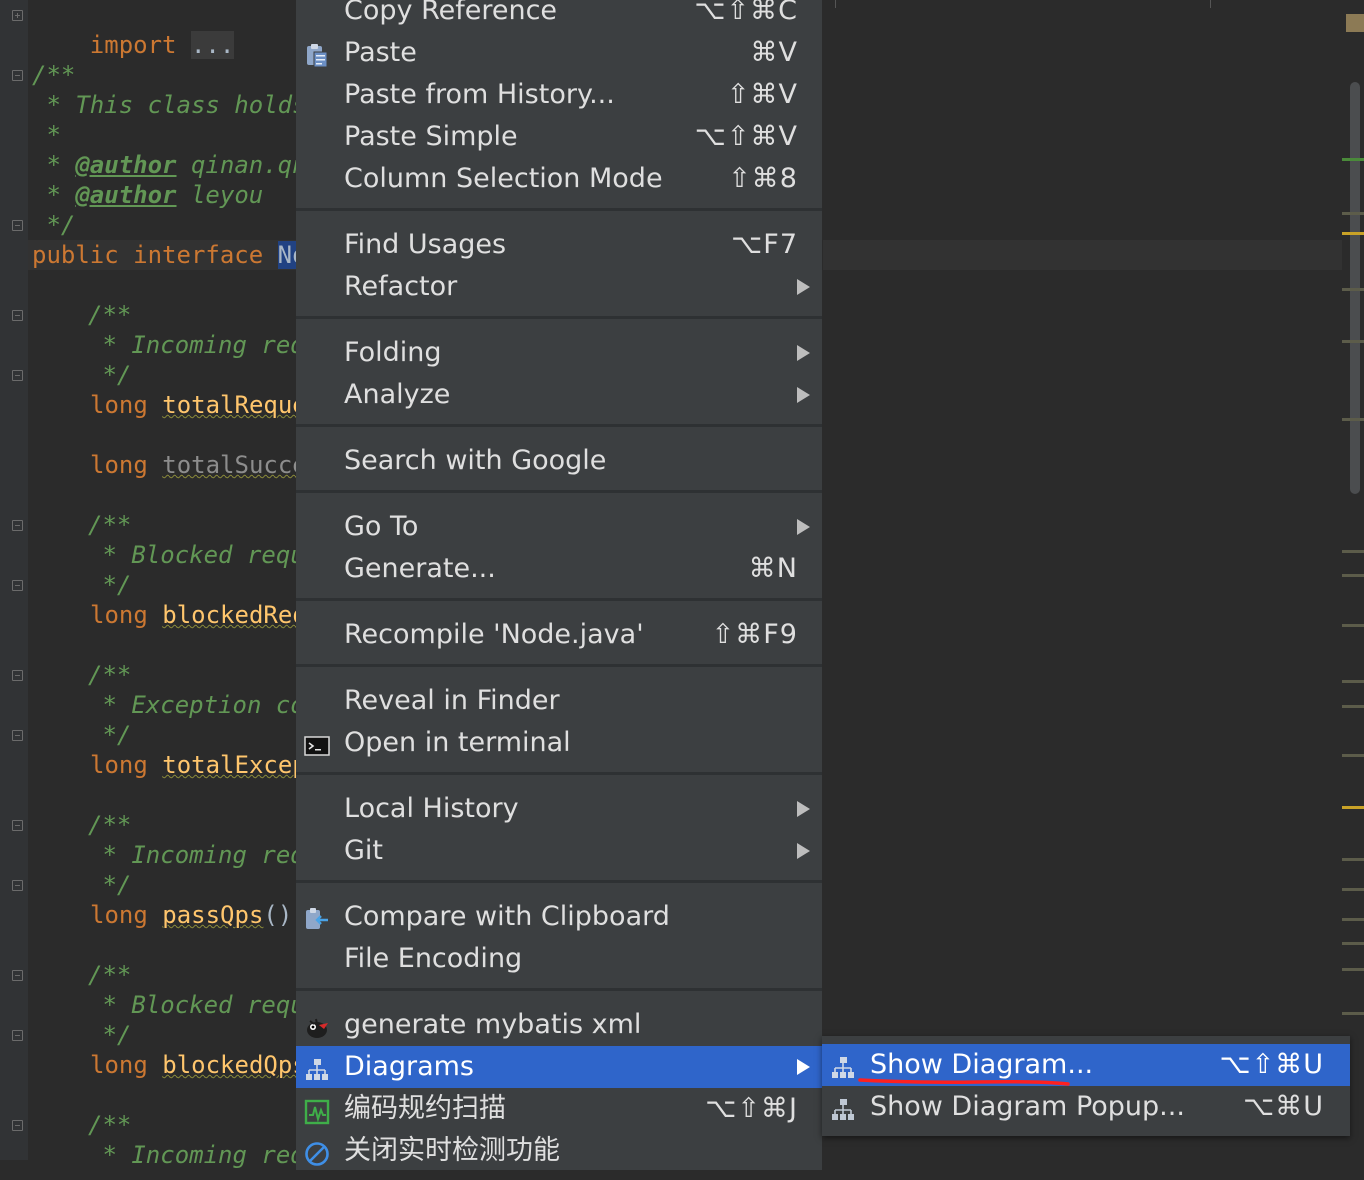 This screenshot has width=1364, height=1180. What do you see at coordinates (559, 1025) in the screenshot?
I see `menu-item-generate-mybatis-xml: generate mybatis xml` at bounding box center [559, 1025].